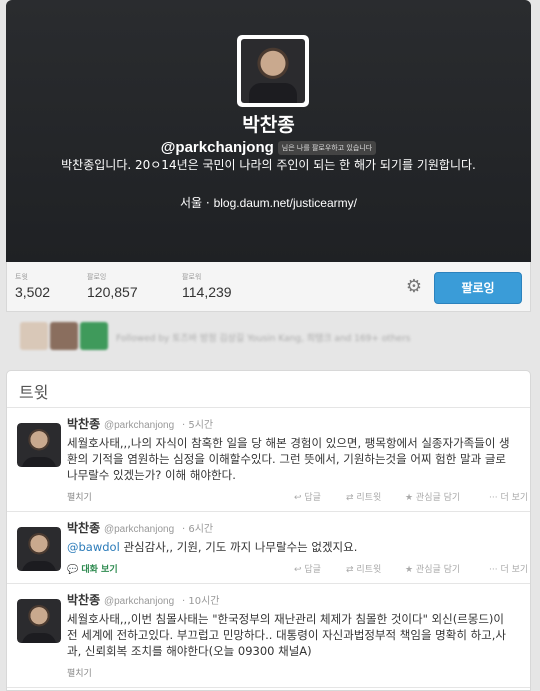  I want to click on profile-photo, so click(273, 71).